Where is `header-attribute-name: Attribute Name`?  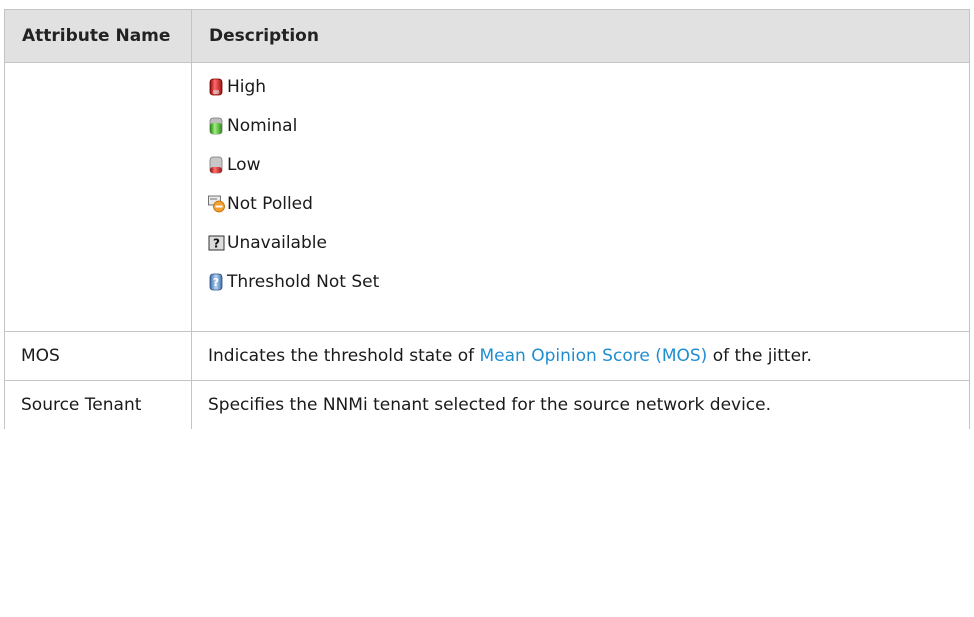 header-attribute-name: Attribute Name is located at coordinates (98, 36).